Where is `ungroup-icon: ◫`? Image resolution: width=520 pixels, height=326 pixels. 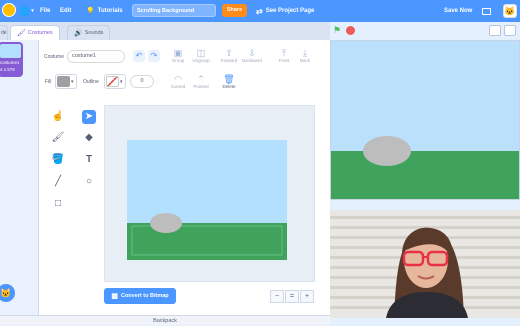 ungroup-icon: ◫ is located at coordinates (201, 53).